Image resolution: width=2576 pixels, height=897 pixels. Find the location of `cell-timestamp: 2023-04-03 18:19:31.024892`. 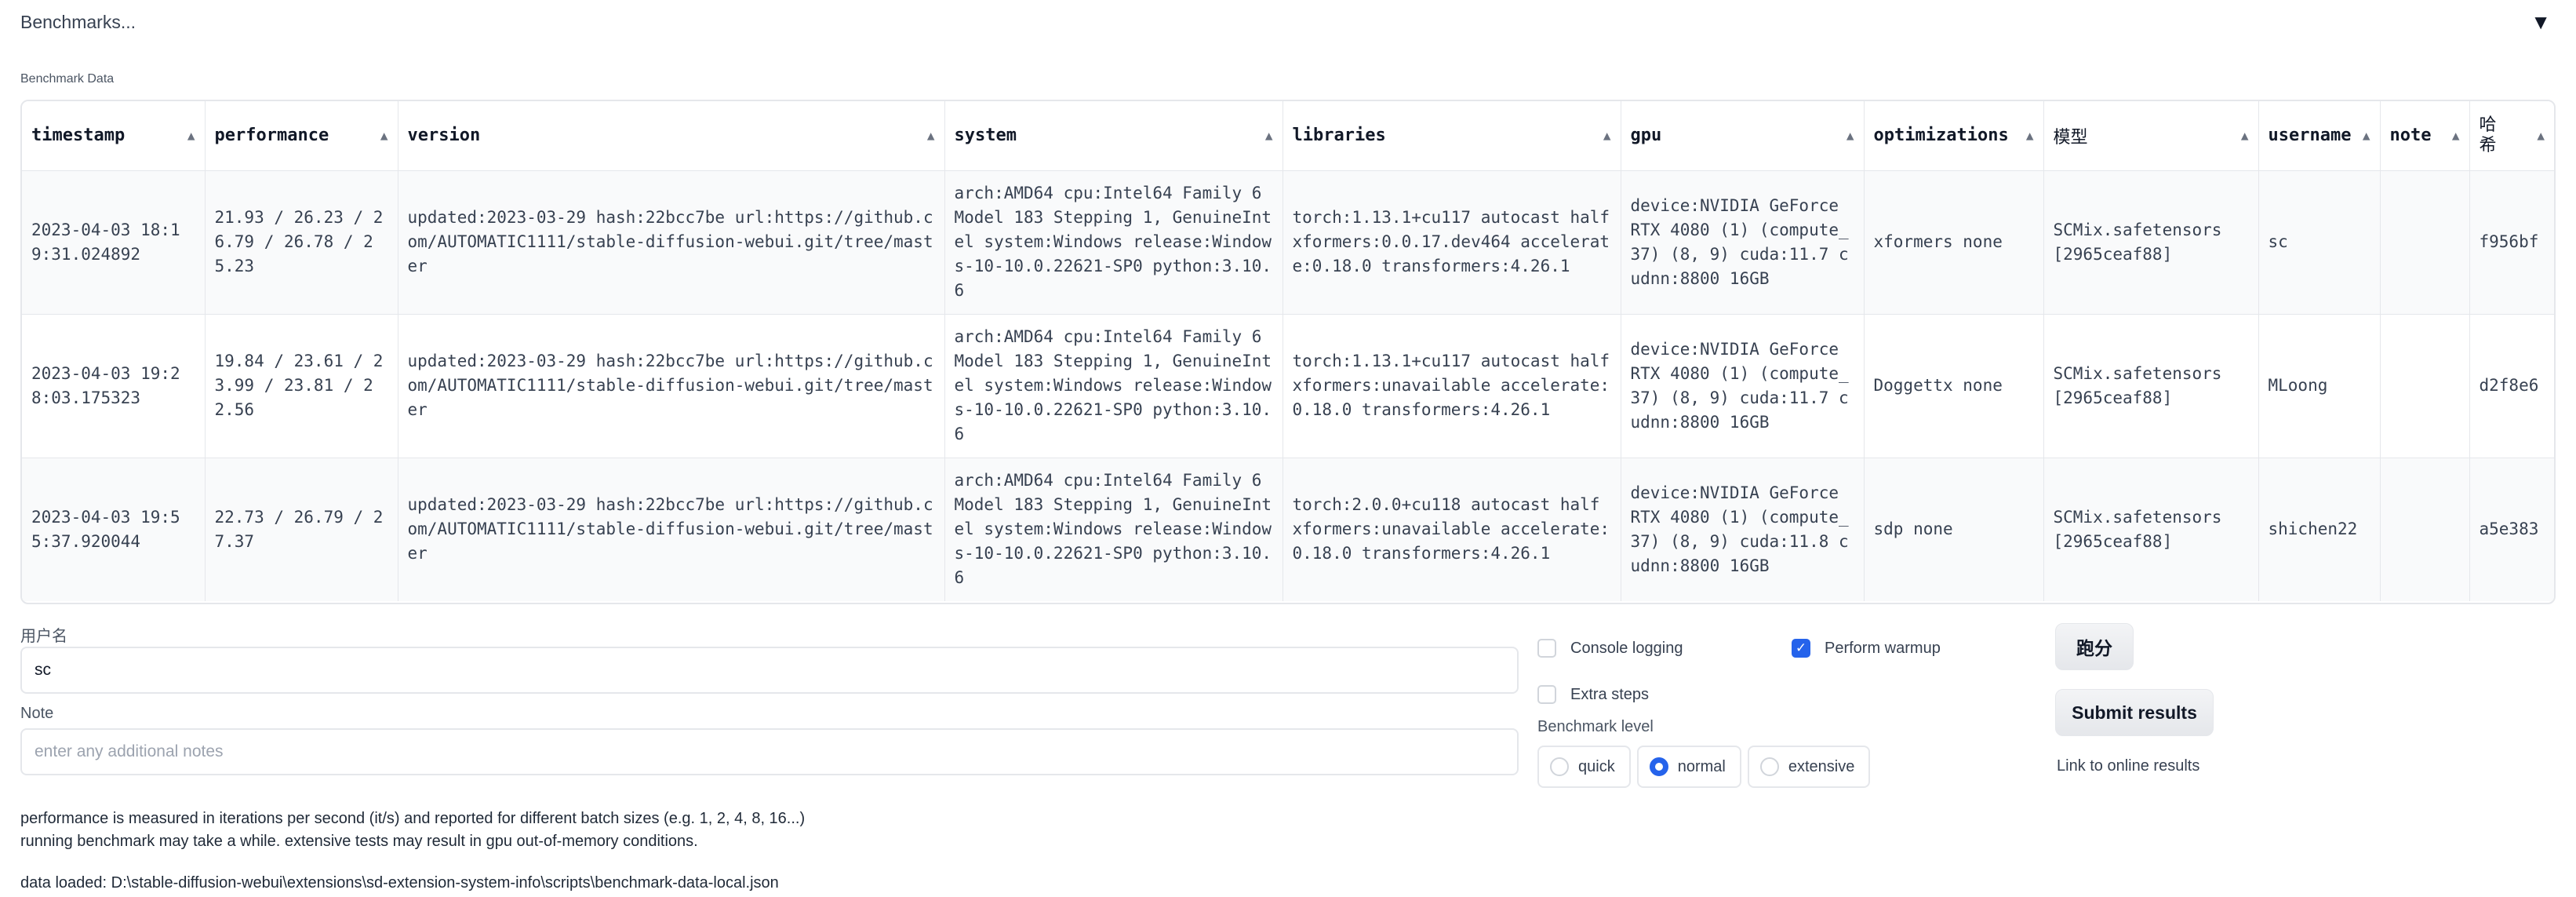

cell-timestamp: 2023-04-03 18:19:31.024892 is located at coordinates (114, 242).